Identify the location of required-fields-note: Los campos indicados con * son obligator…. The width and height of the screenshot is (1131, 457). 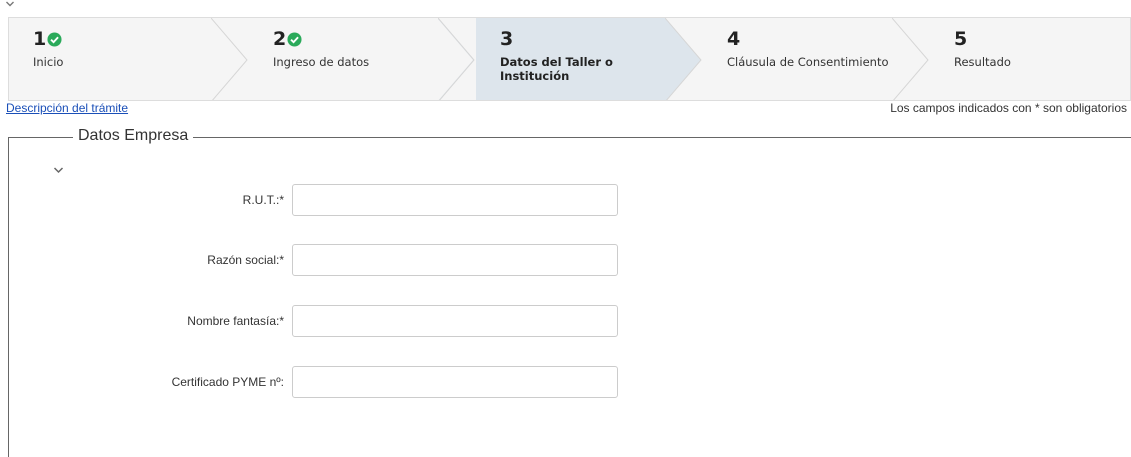
(1008, 108).